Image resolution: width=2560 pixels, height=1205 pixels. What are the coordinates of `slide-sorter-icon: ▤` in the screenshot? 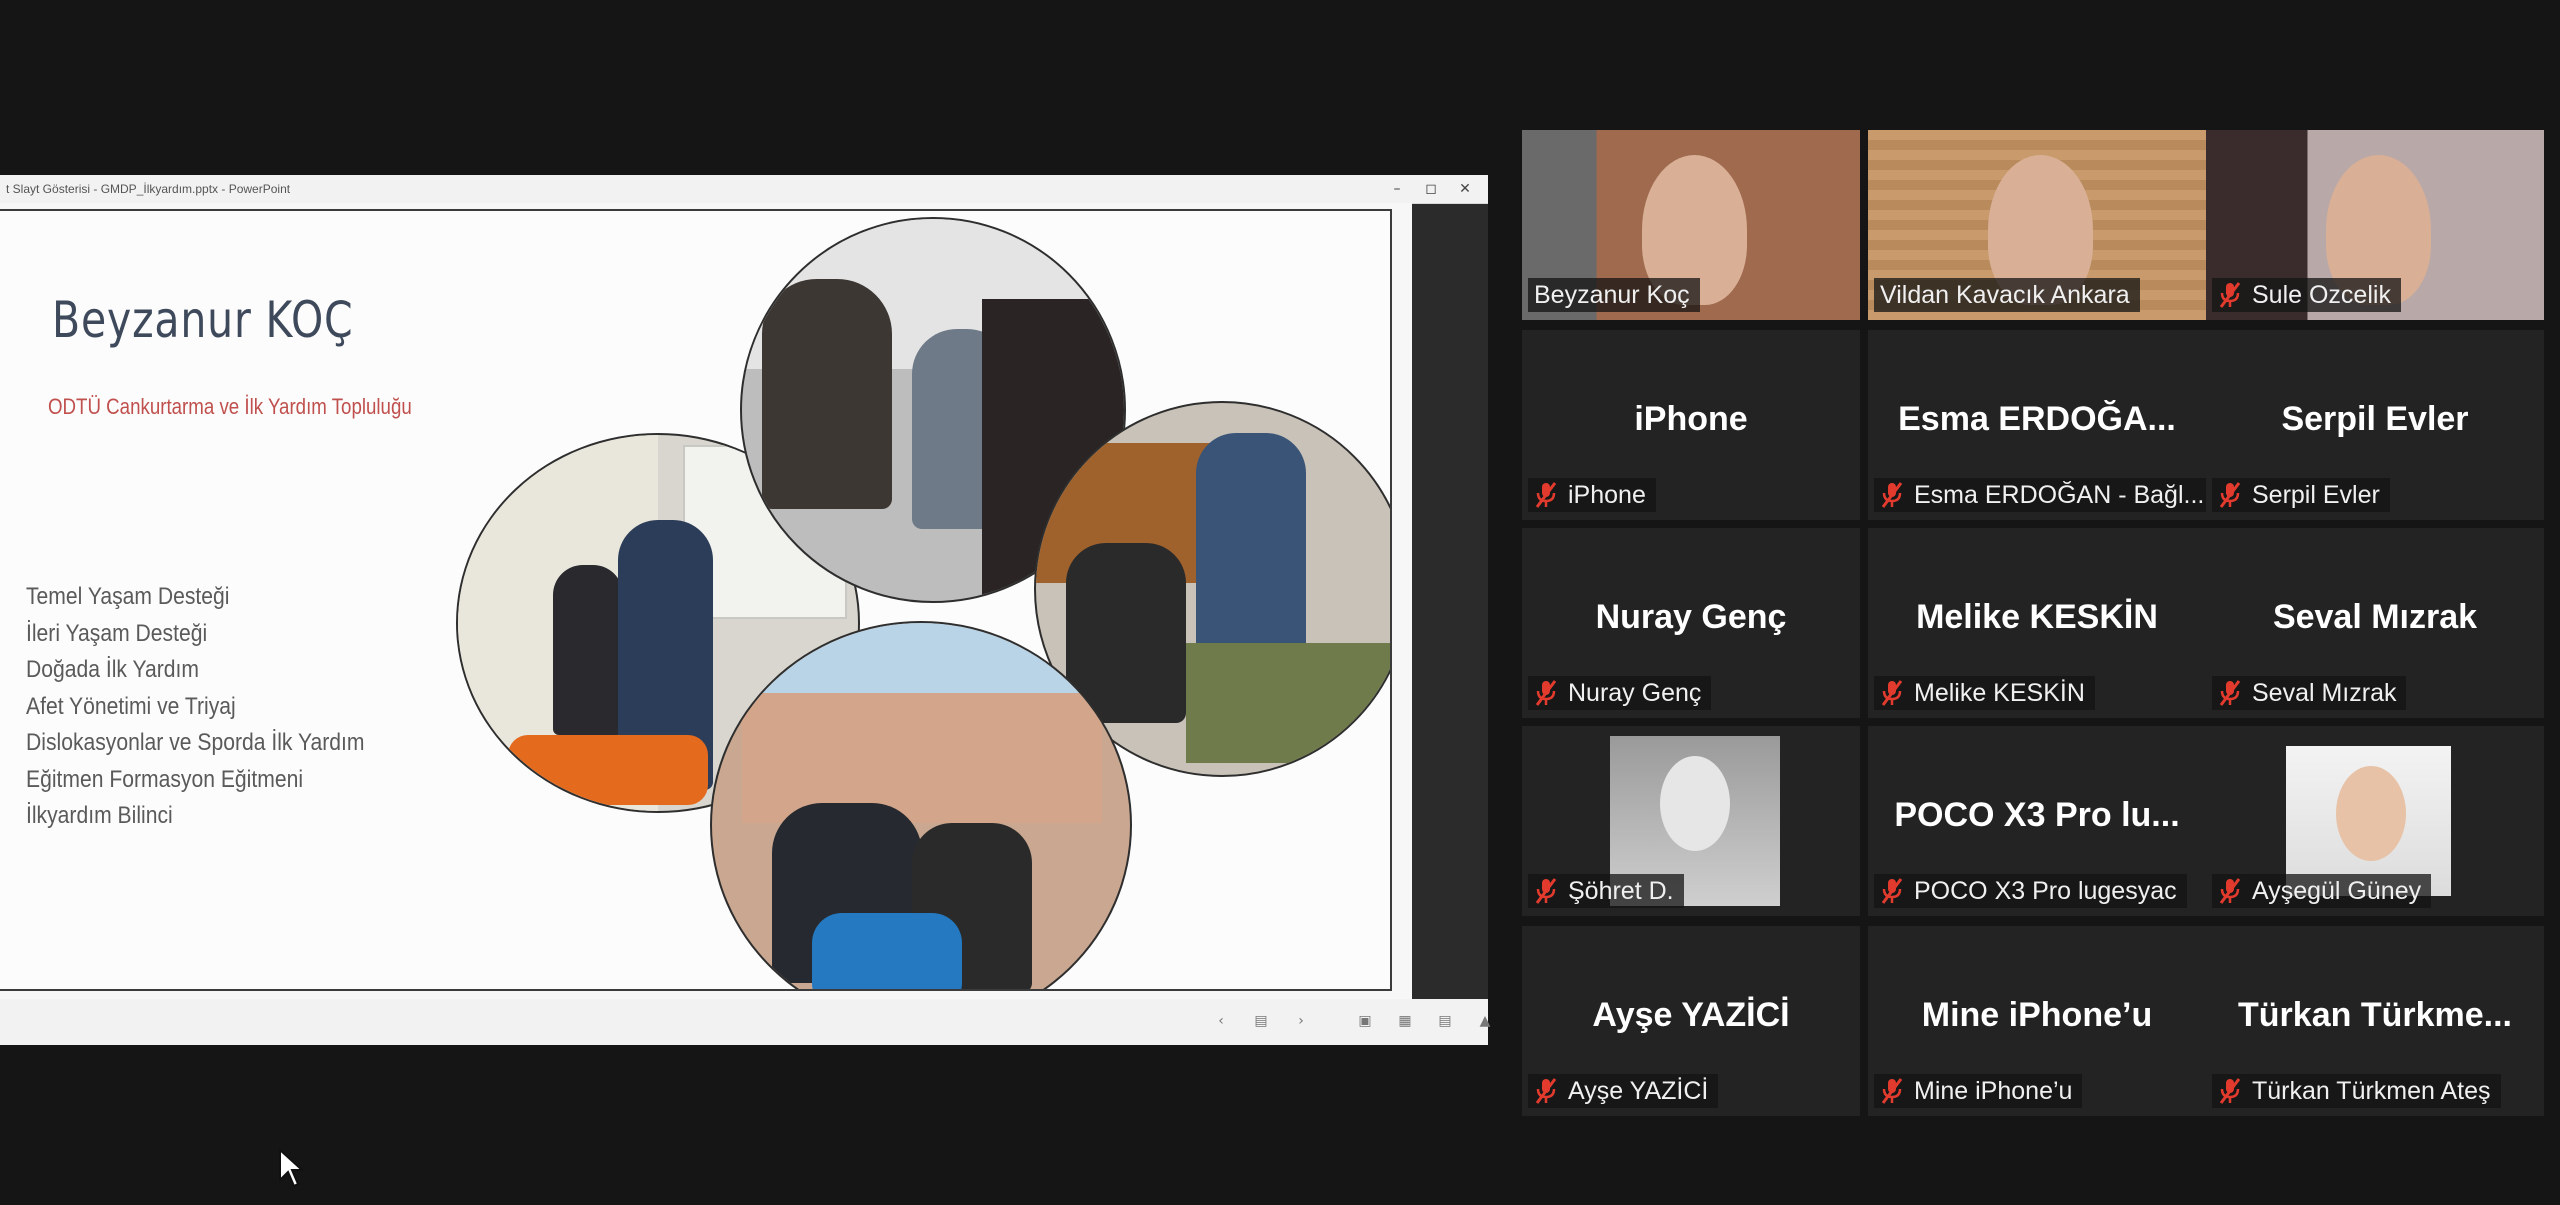 It's located at (1261, 1021).